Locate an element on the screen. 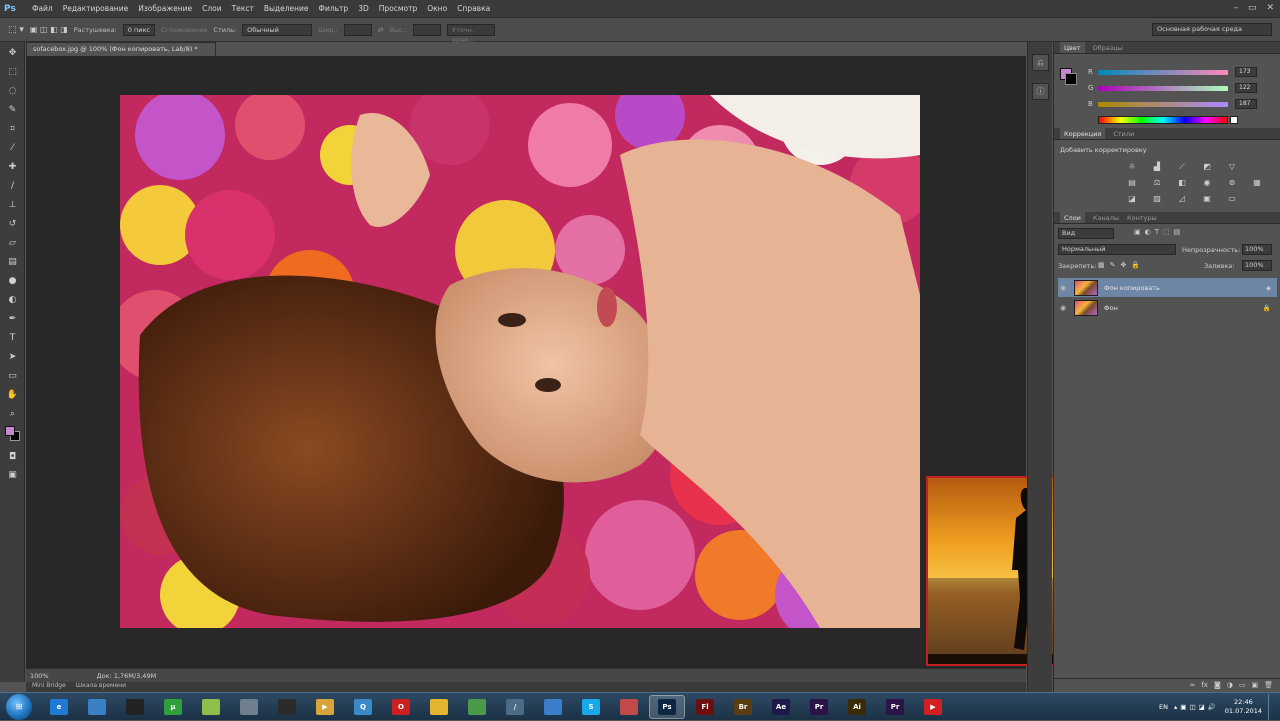  taskbar-app-ps: Ps is located at coordinates (667, 706).